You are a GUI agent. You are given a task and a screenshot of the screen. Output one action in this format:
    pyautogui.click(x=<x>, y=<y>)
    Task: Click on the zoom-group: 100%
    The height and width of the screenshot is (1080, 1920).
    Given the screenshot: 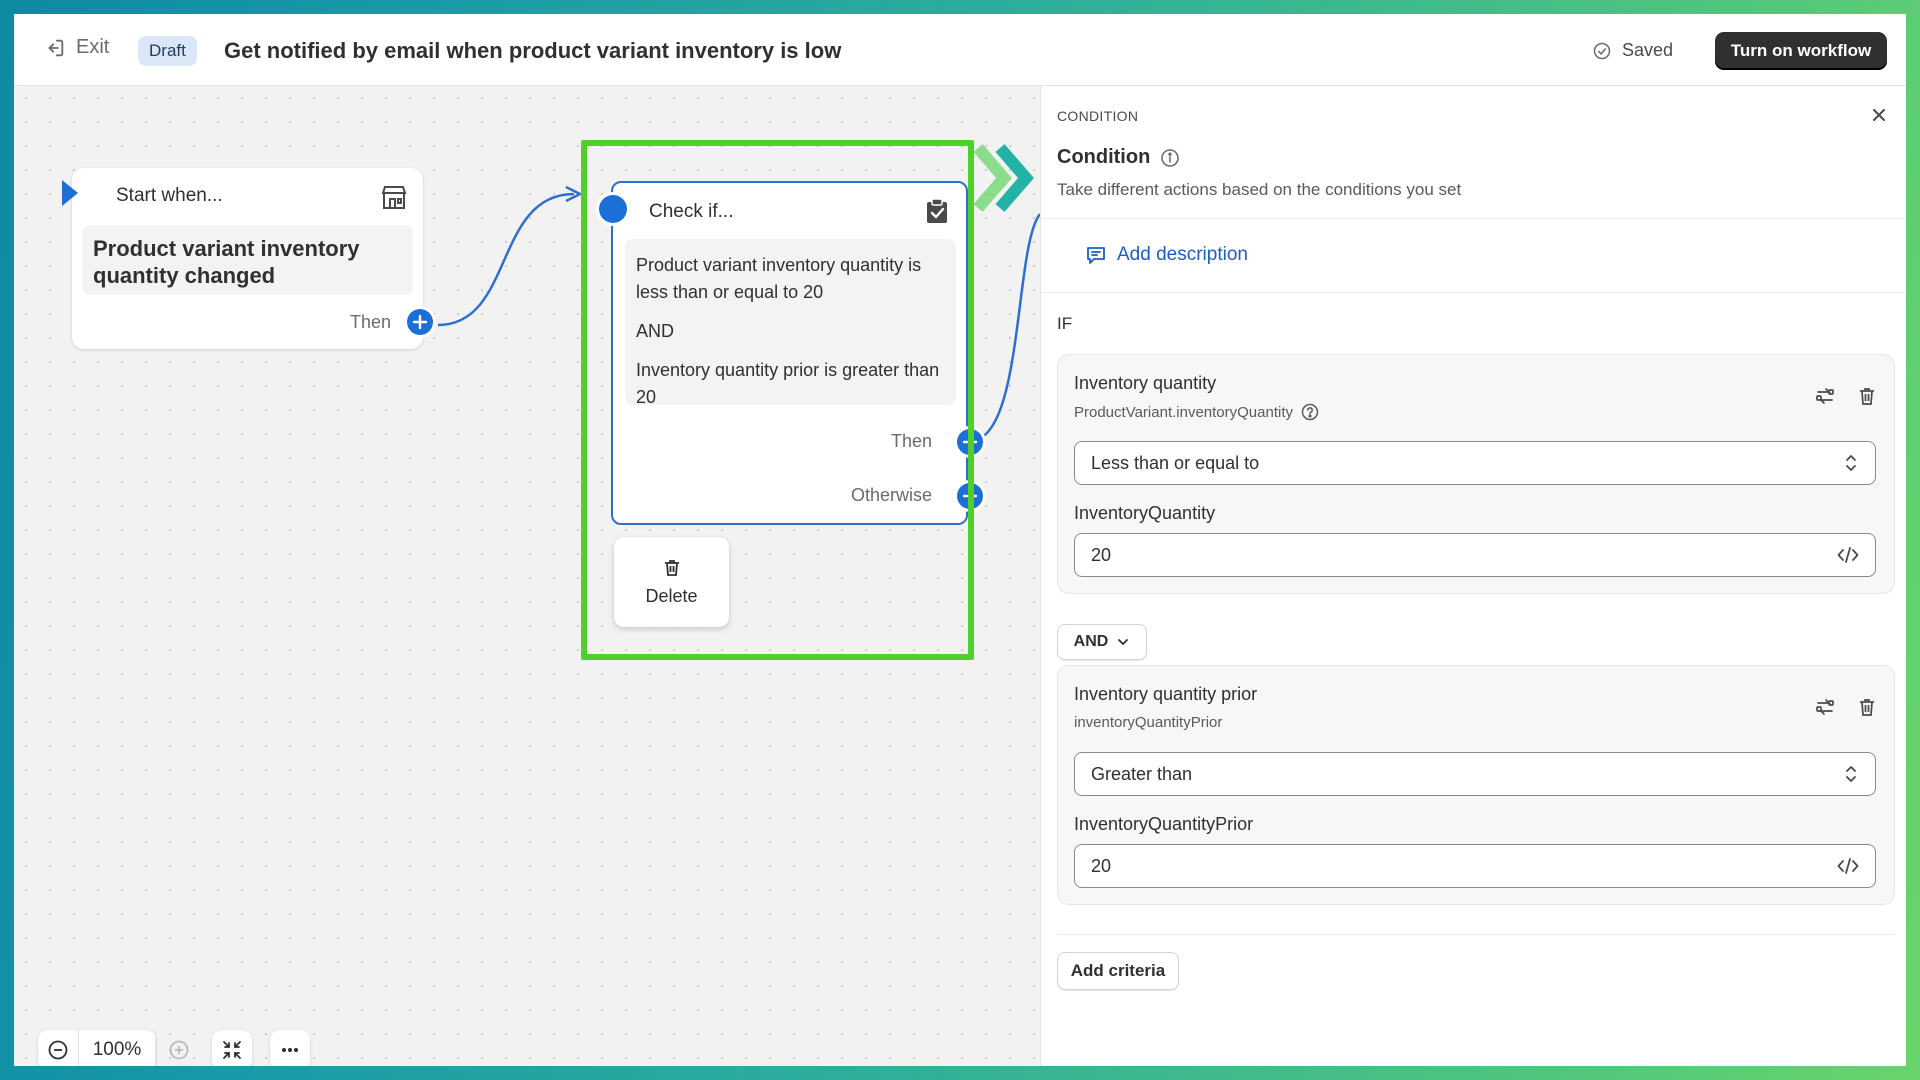 What is the action you would take?
    pyautogui.click(x=97, y=1048)
    